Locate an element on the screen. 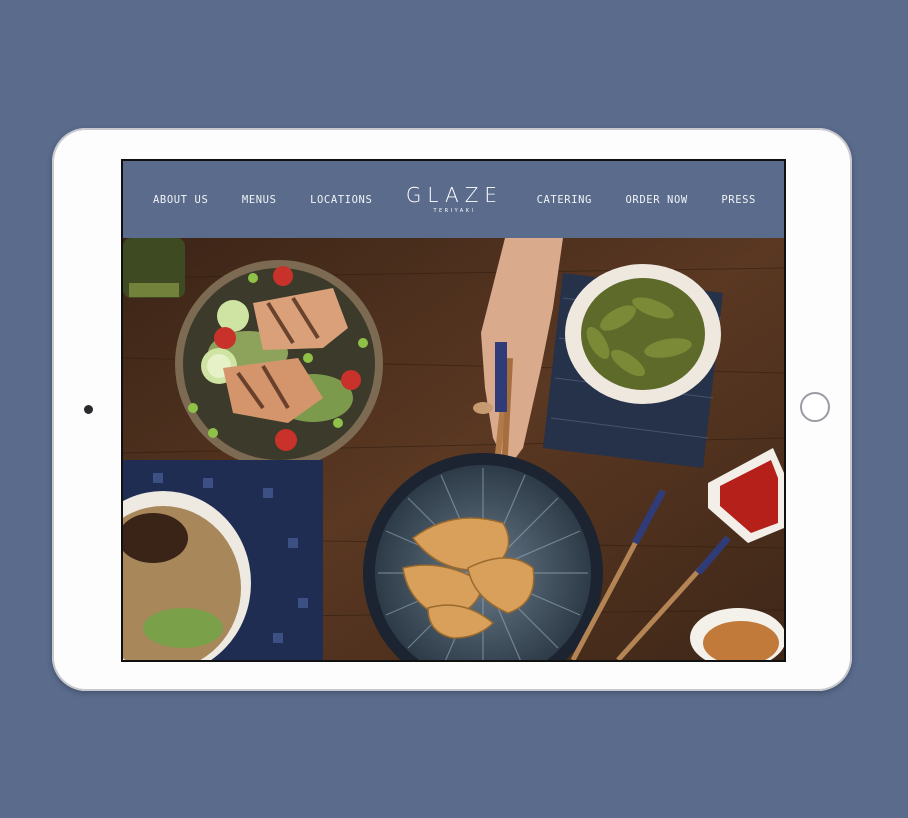 This screenshot has width=908, height=818. nav-press: PRESS is located at coordinates (738, 200).